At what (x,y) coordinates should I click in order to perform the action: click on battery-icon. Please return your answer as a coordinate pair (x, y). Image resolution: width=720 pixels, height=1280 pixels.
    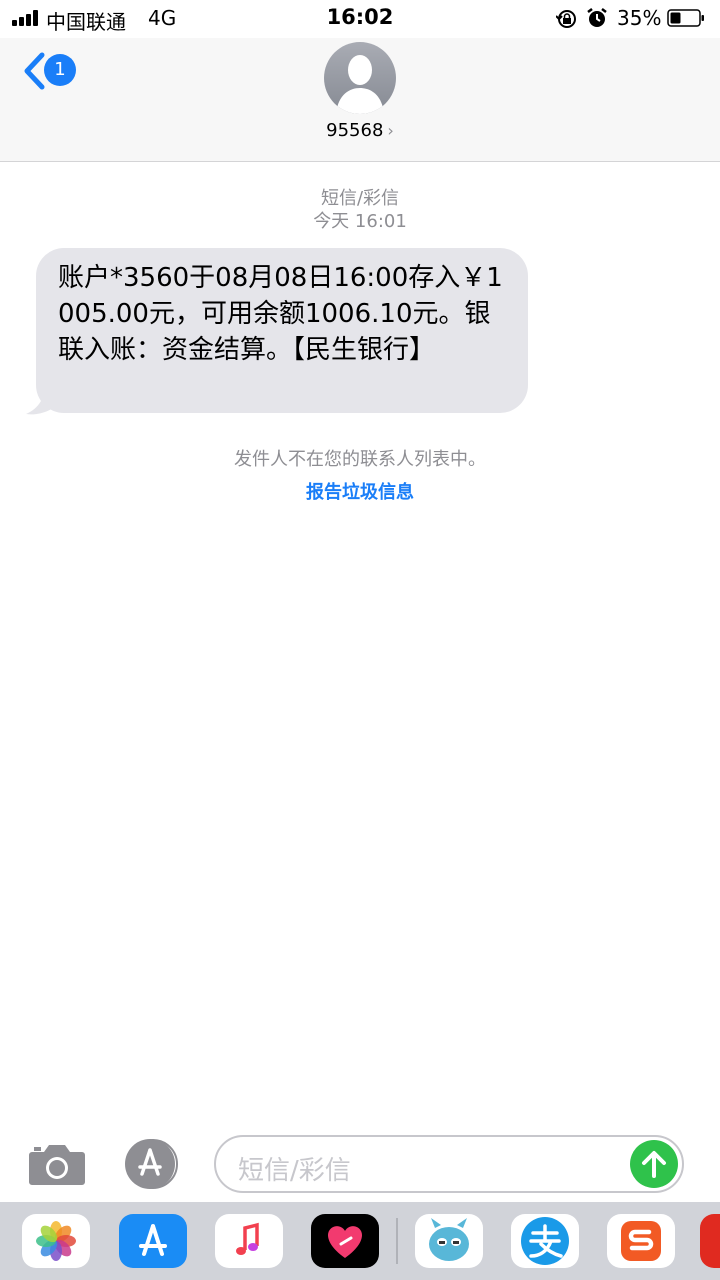
    Looking at the image, I should click on (685, 18).